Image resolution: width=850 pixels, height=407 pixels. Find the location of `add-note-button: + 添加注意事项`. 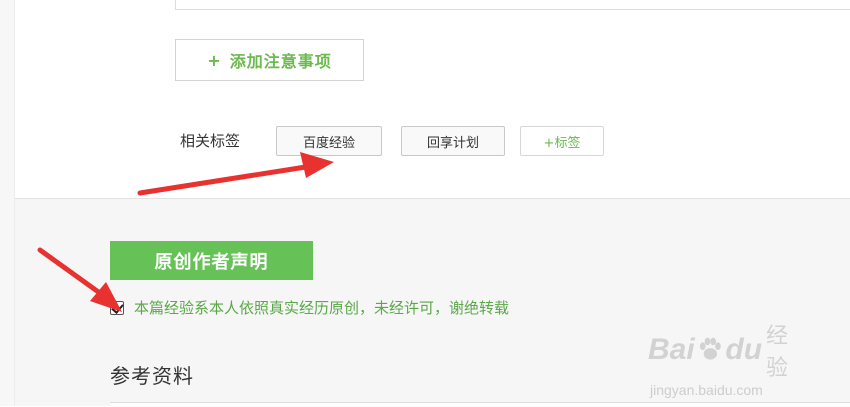

add-note-button: + 添加注意事项 is located at coordinates (269, 60).